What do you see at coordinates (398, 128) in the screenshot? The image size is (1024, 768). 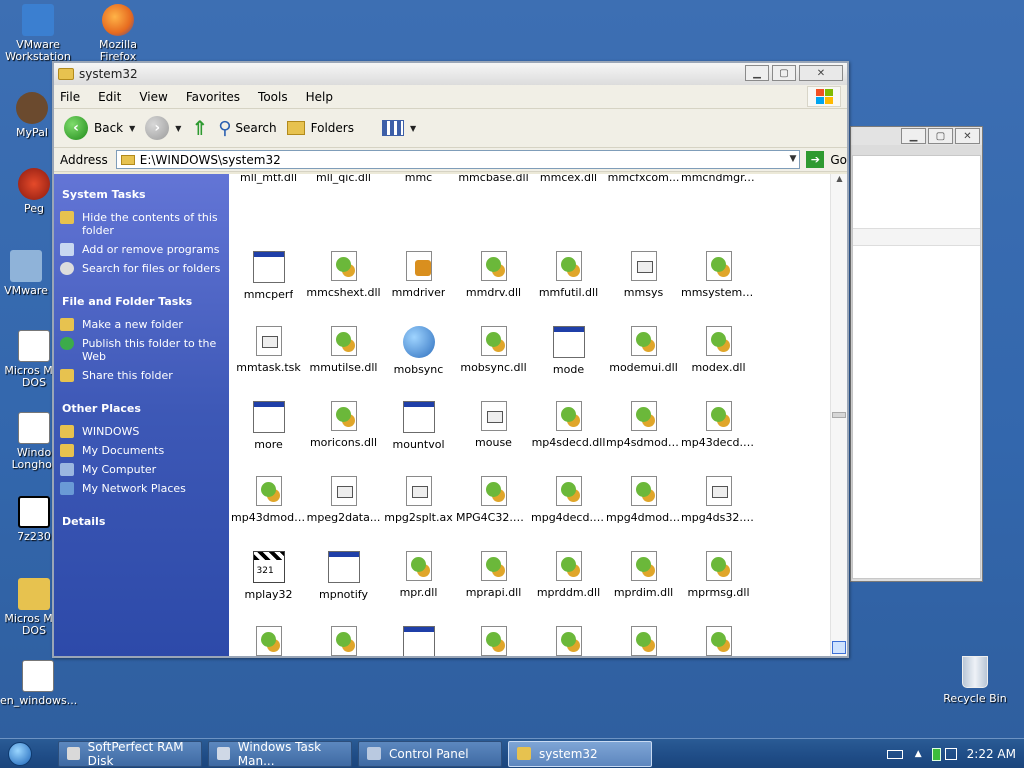 I see `views-button: ▼` at bounding box center [398, 128].